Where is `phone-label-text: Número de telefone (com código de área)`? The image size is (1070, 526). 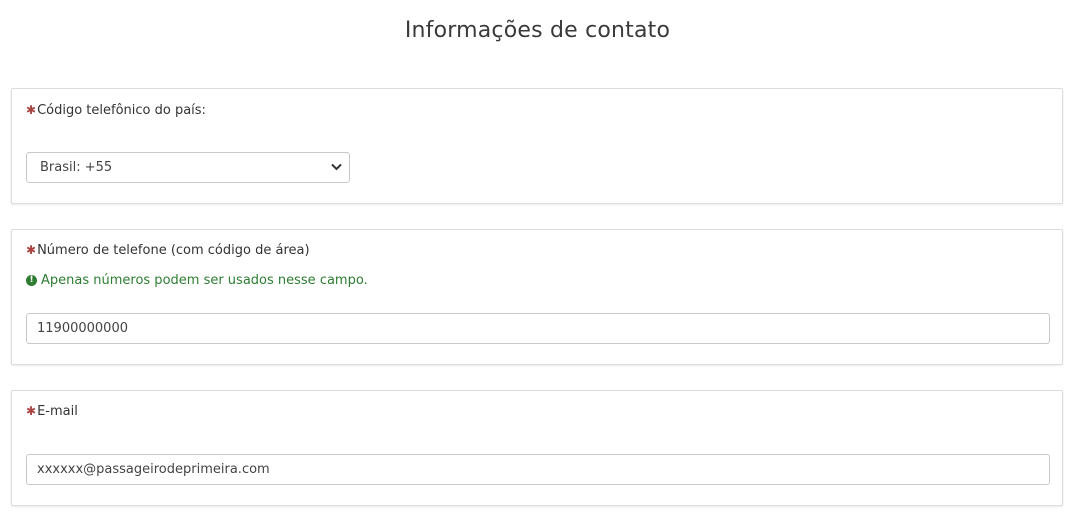
phone-label-text: Número de telefone (com código de área) is located at coordinates (173, 250).